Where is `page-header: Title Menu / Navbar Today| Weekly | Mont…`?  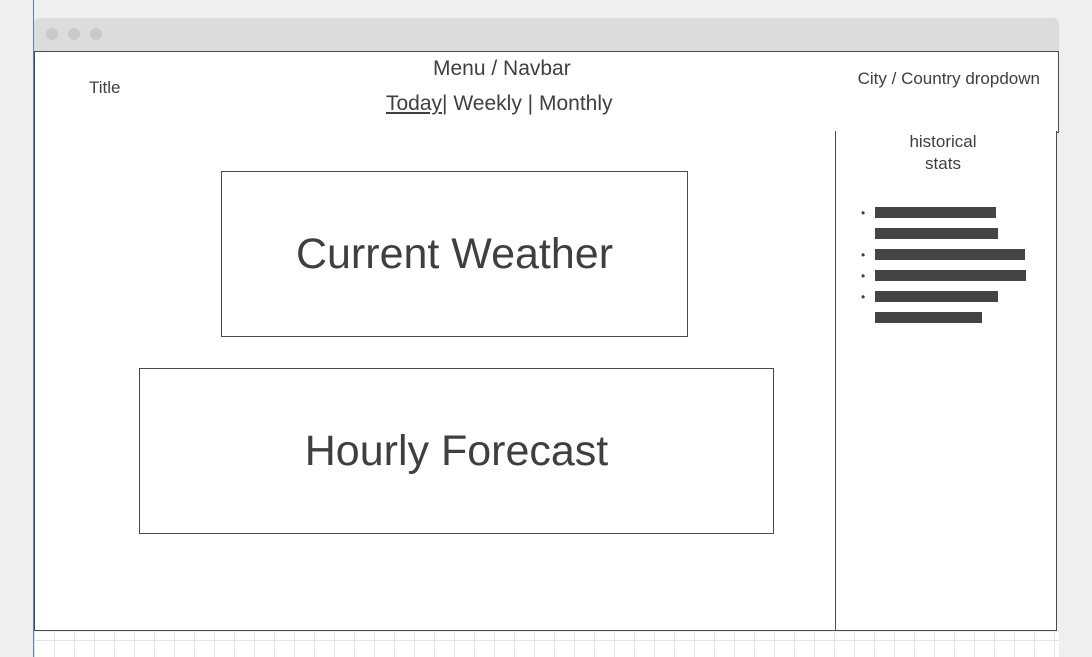
page-header: Title Menu / Navbar Today| Weekly | Mont… is located at coordinates (546, 92).